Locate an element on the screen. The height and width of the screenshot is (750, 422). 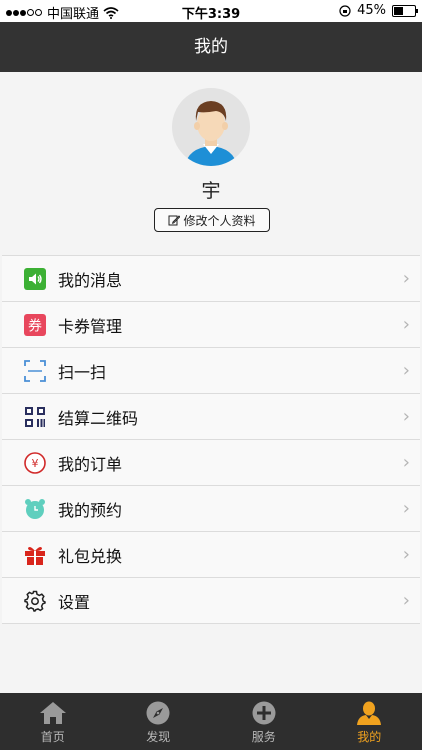
menu-item-label: 我的预约 is located at coordinates (90, 510).